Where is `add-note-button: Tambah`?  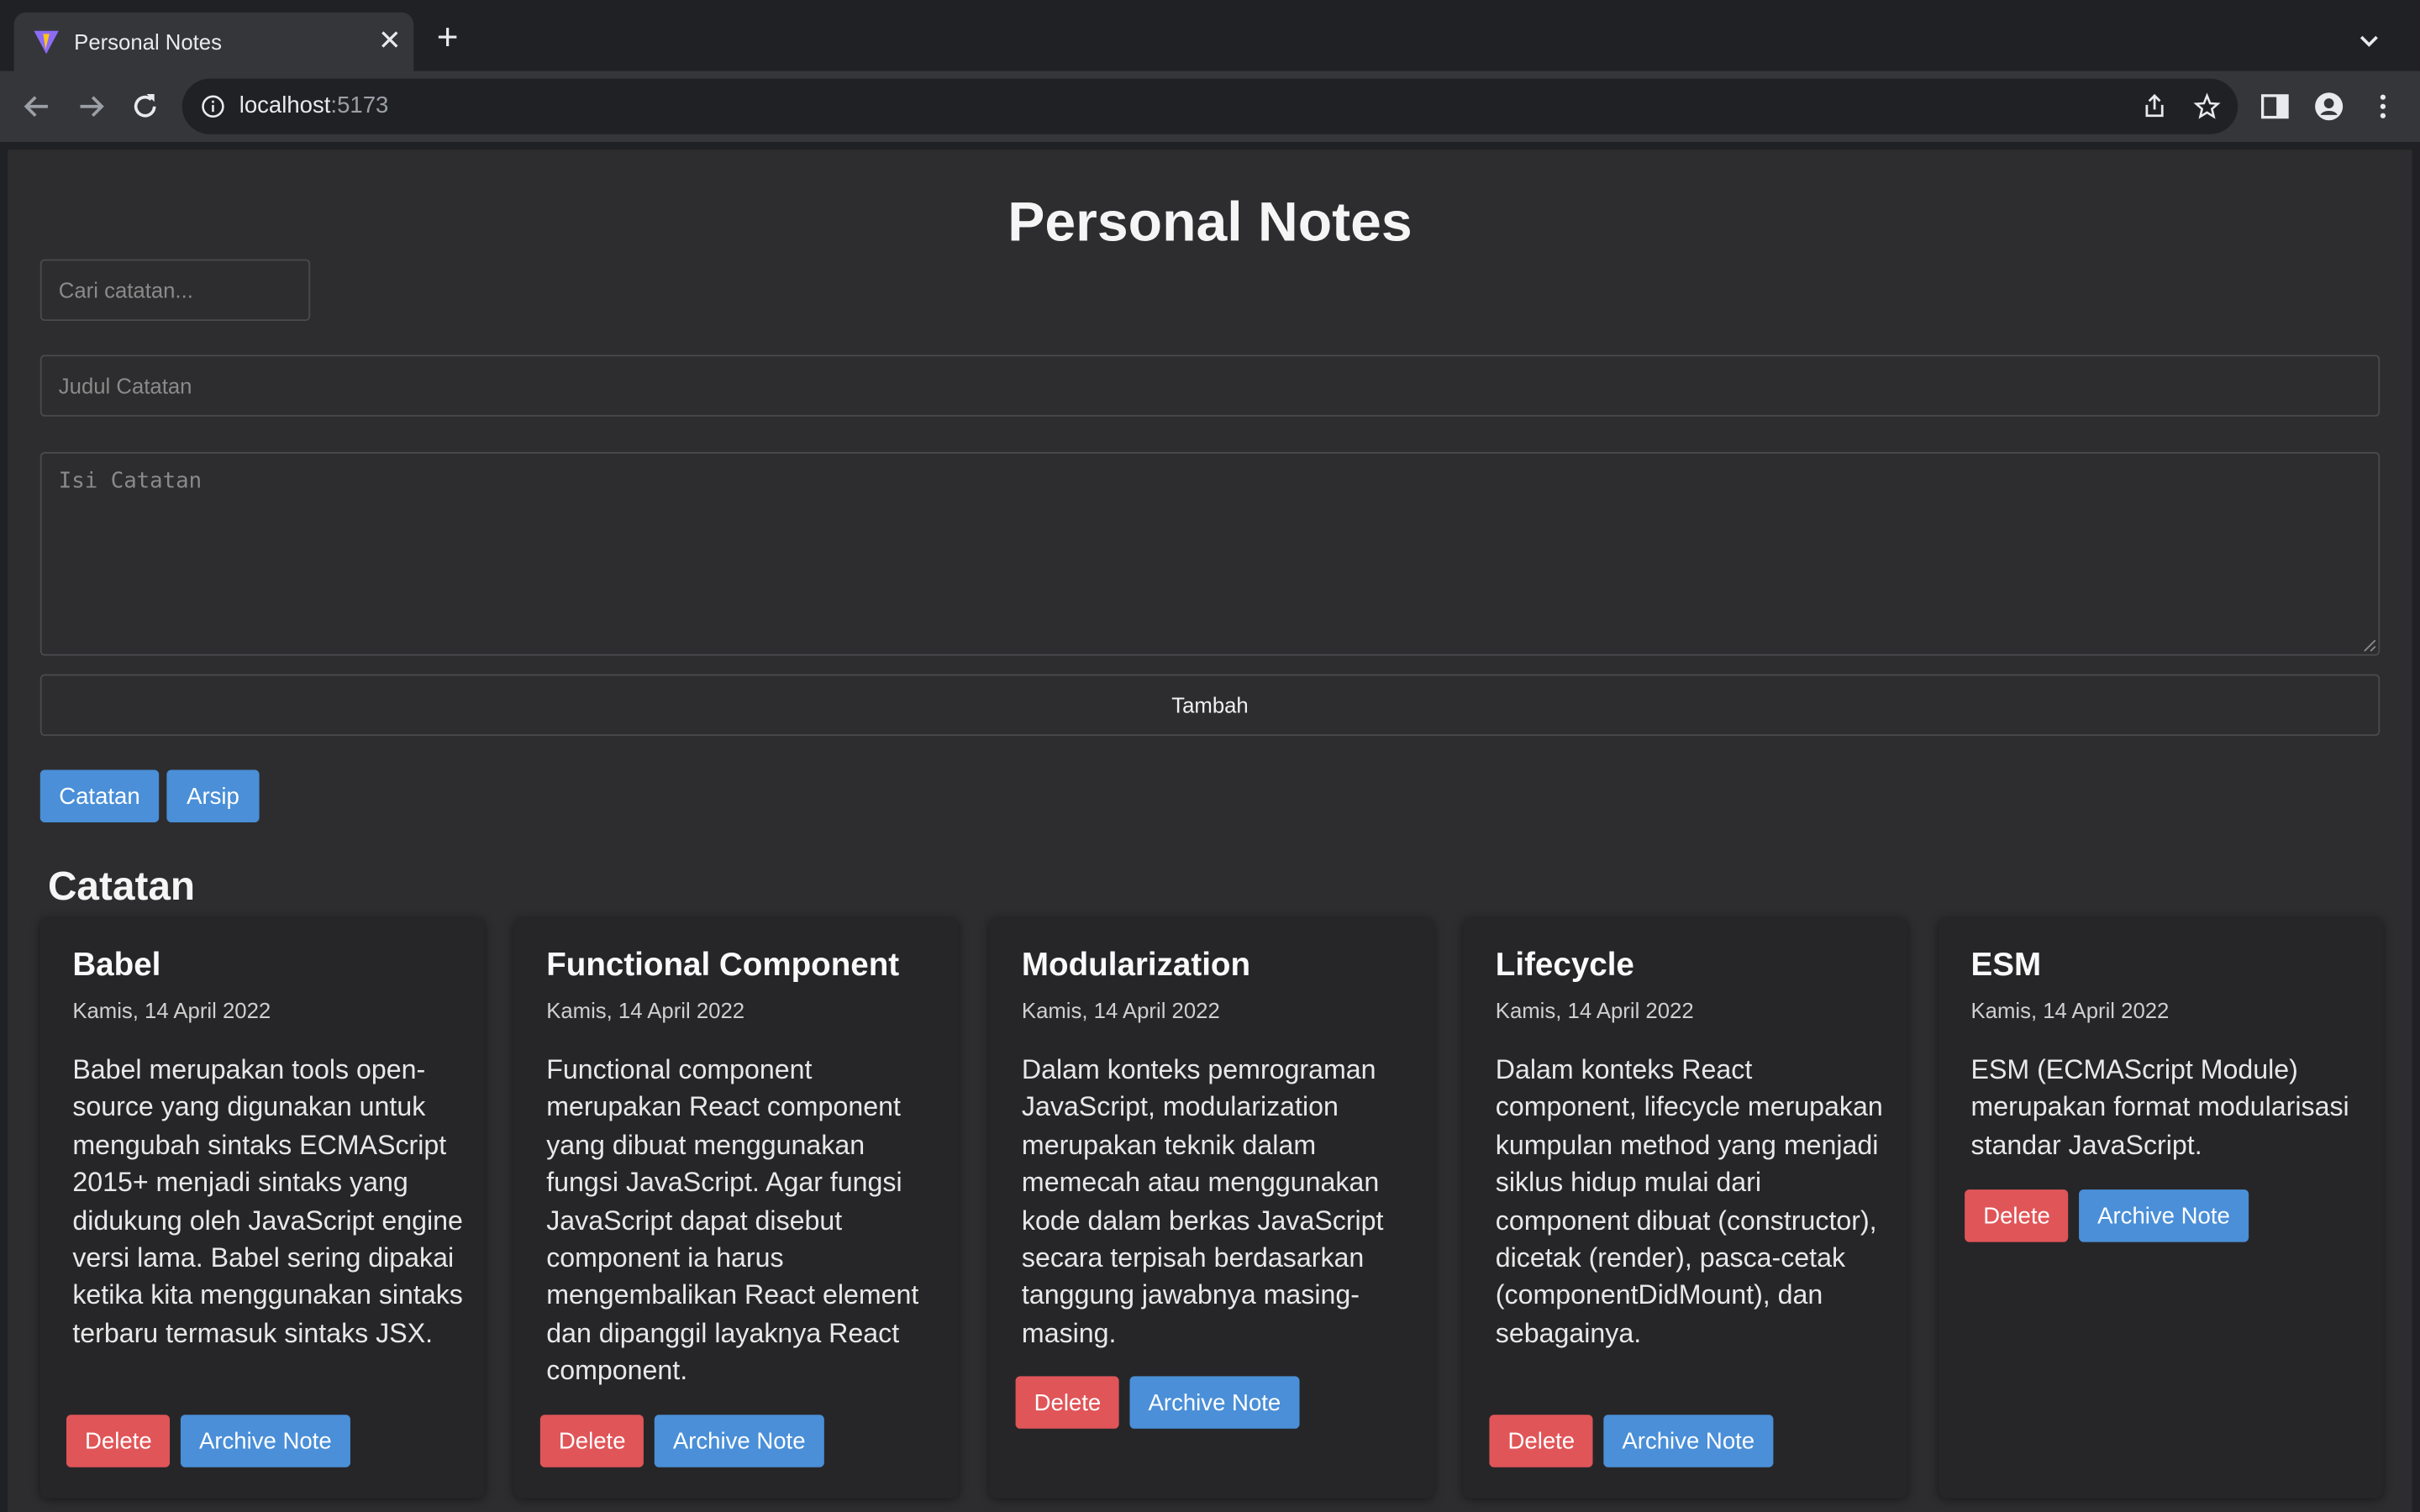 add-note-button: Tambah is located at coordinates (1210, 705).